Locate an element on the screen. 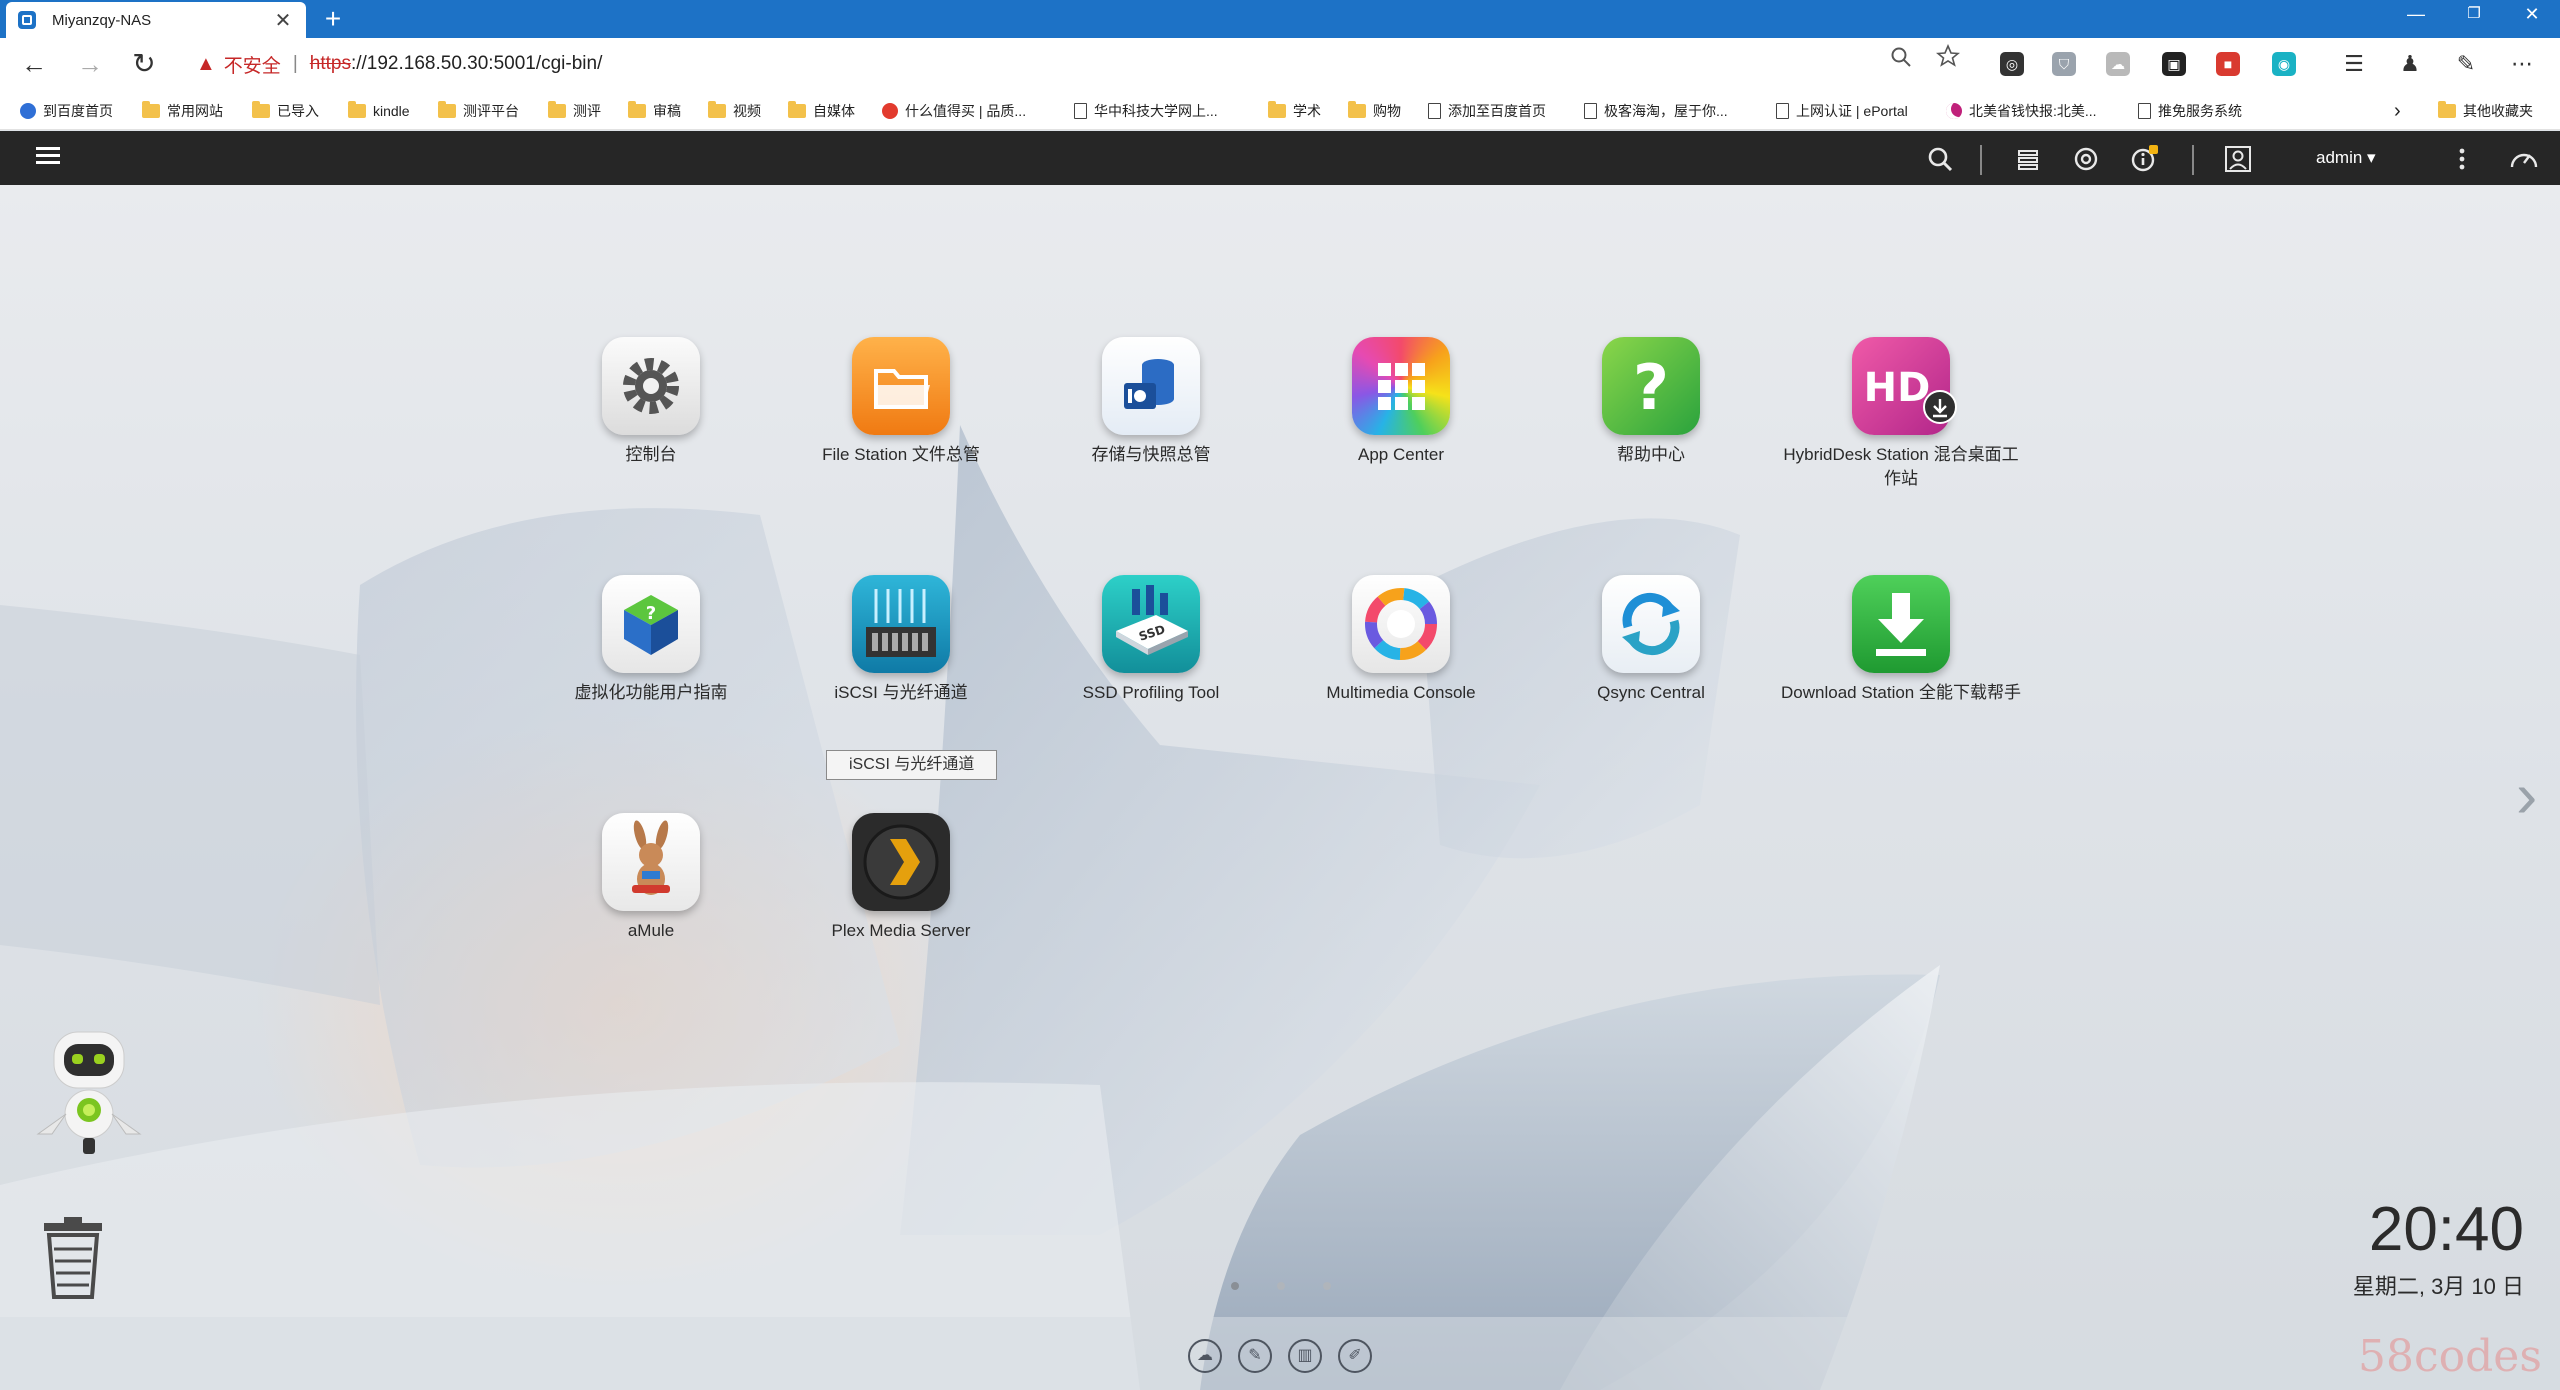 The width and height of the screenshot is (2560, 1390). svg-text: HD is located at coordinates (1897, 388).